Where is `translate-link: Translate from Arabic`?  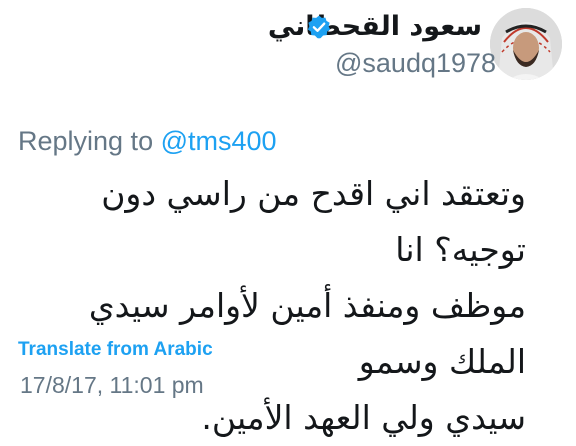
translate-link: Translate from Arabic is located at coordinates (115, 350).